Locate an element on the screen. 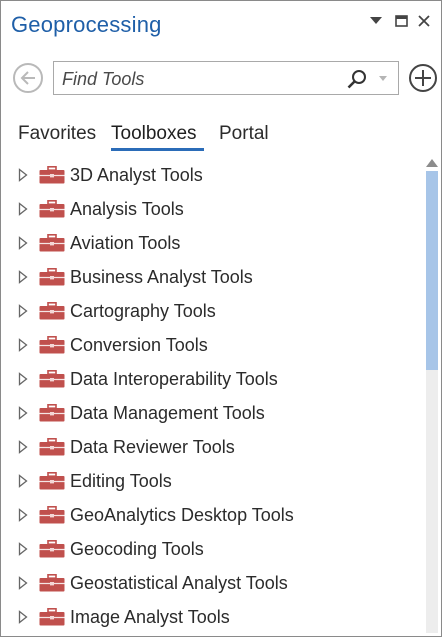  find-tools-search is located at coordinates (226, 78).